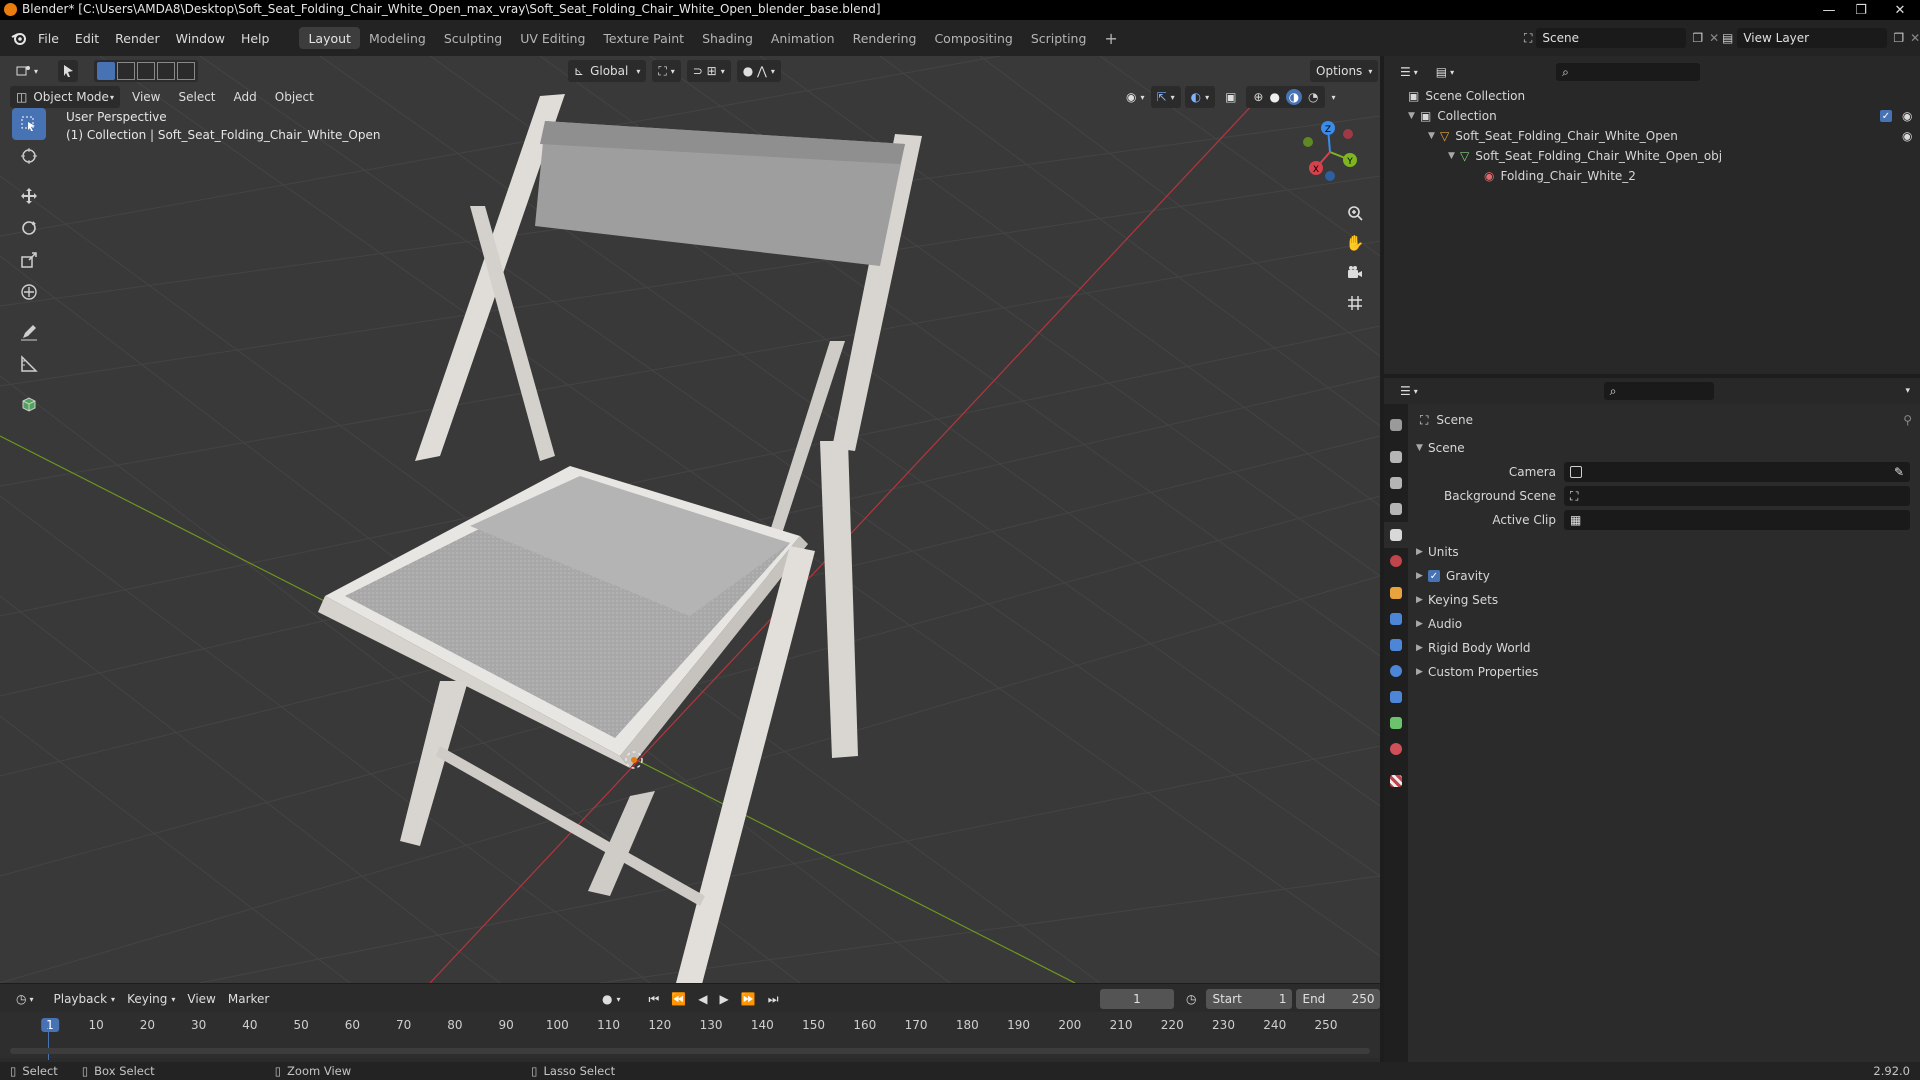 The image size is (1920, 1080). What do you see at coordinates (773, 999) in the screenshot?
I see `jump-to-end-icon: ⏭` at bounding box center [773, 999].